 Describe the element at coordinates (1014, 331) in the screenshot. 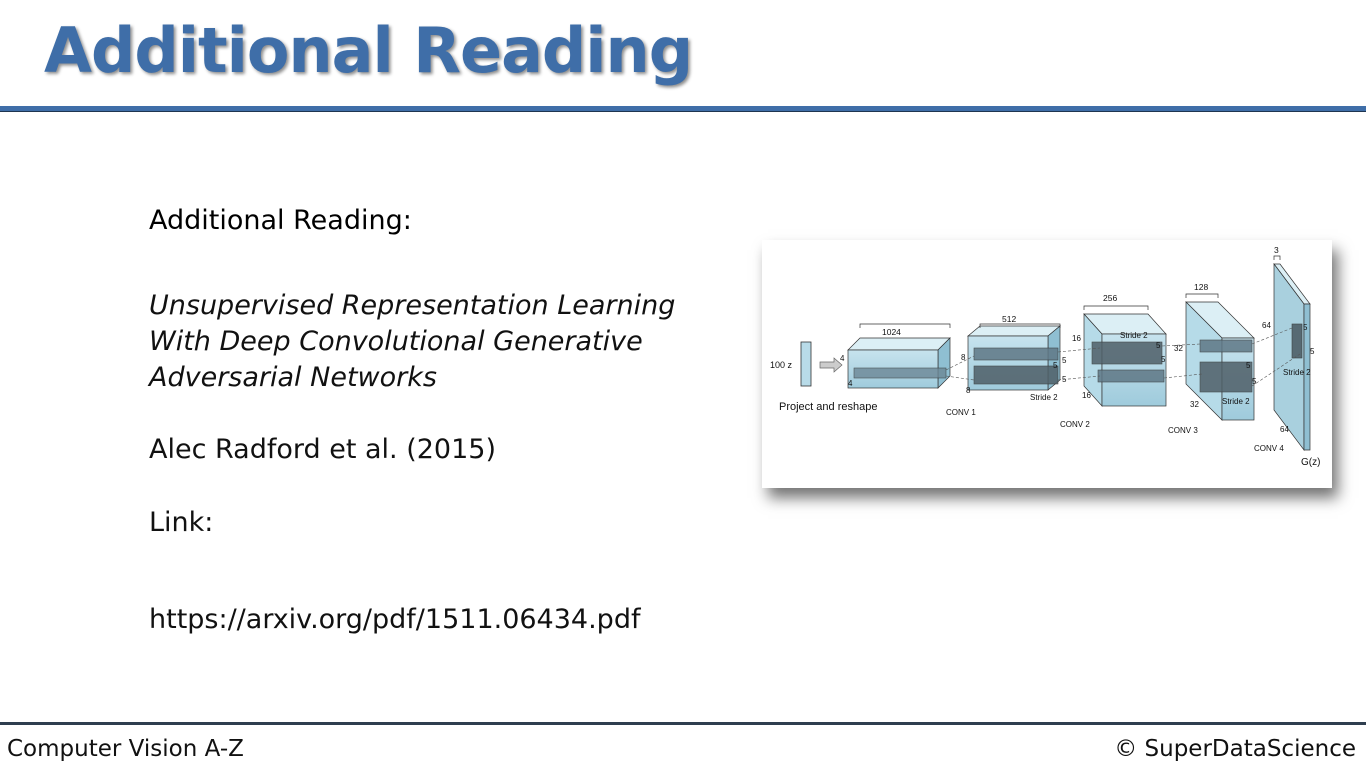

I see `block-2-top` at that location.